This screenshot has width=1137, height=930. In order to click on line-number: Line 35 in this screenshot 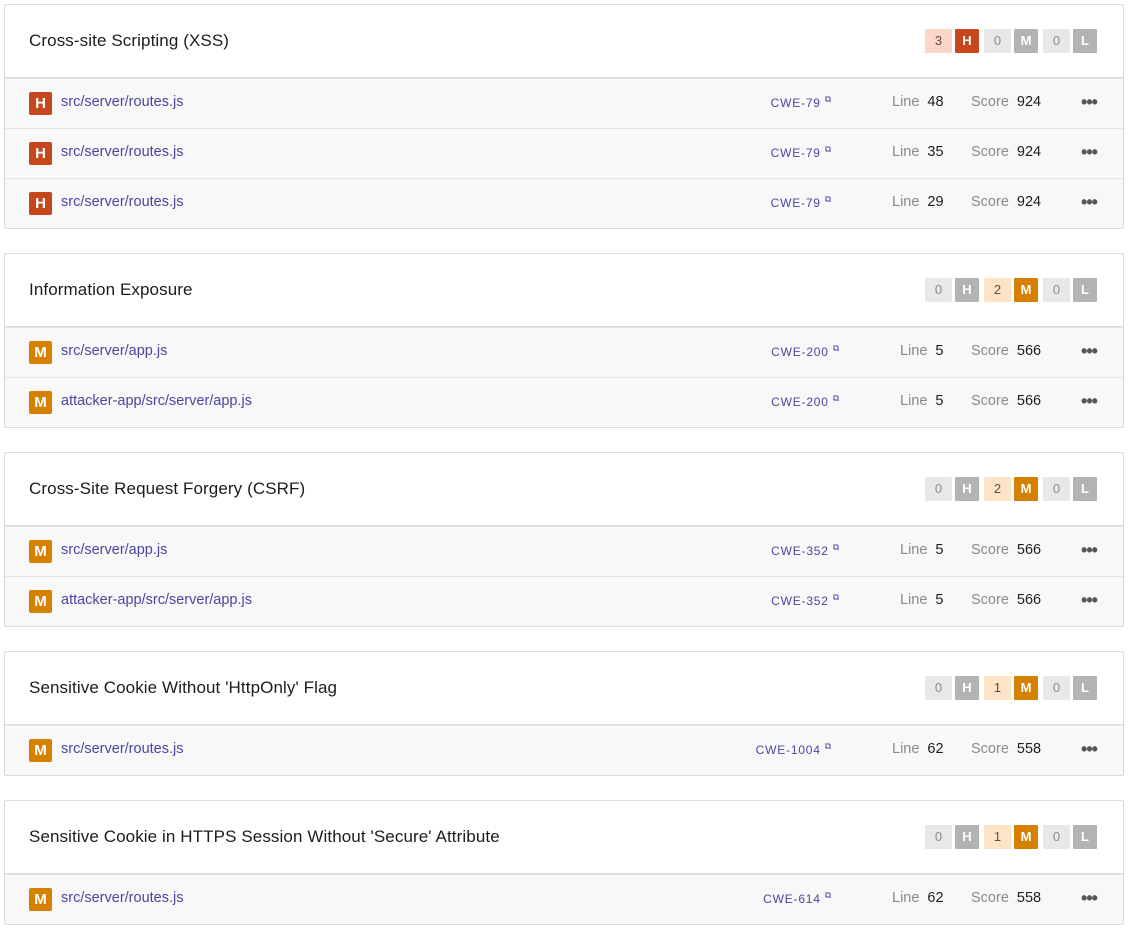, I will do `click(918, 152)`.